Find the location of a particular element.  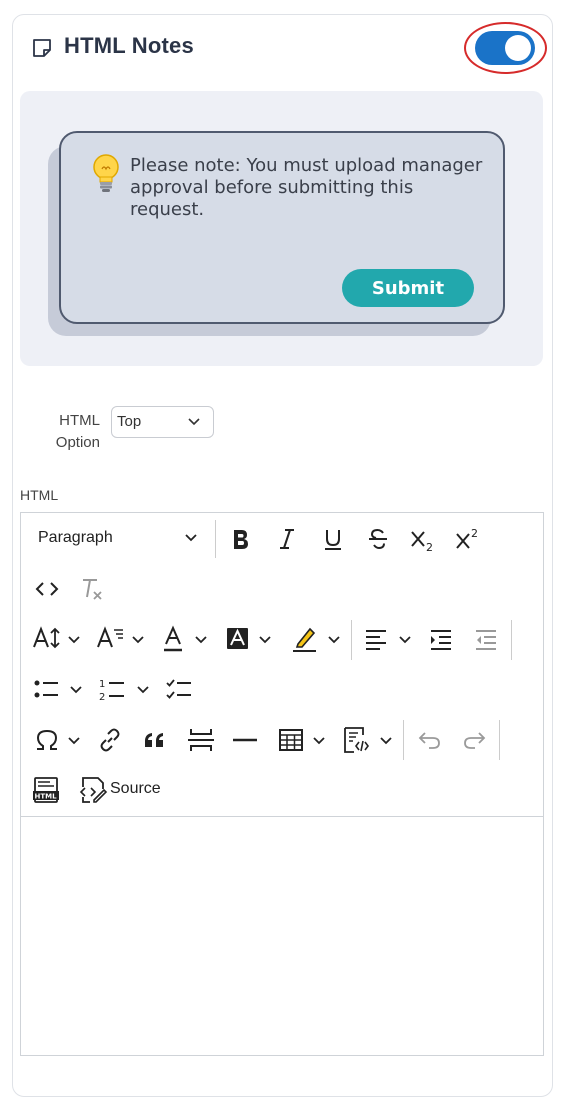

indent-icon is located at coordinates (441, 639).